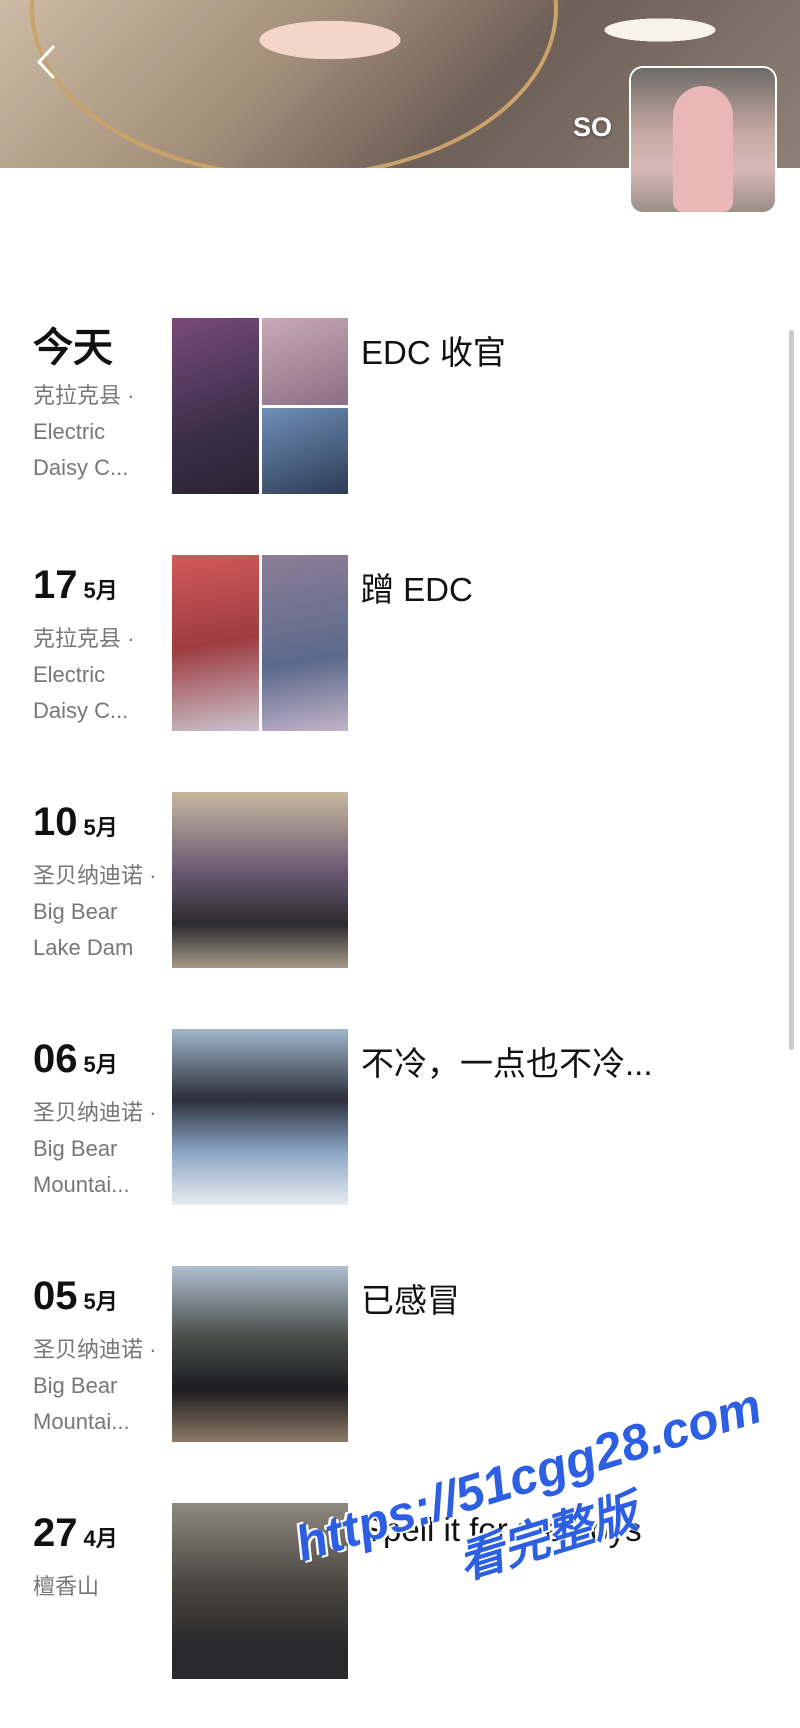 Image resolution: width=800 pixels, height=1728 pixels. What do you see at coordinates (593, 127) in the screenshot?
I see `profile-nickname: SO` at bounding box center [593, 127].